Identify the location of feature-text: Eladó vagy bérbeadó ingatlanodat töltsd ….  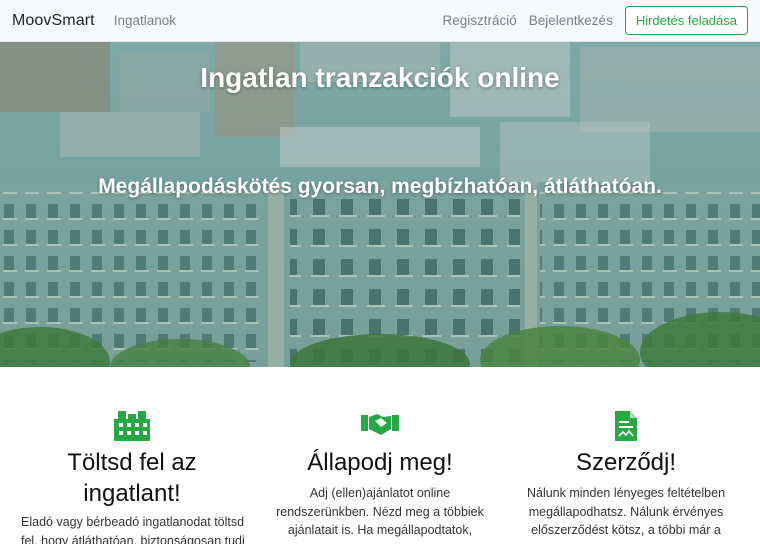
(133, 529).